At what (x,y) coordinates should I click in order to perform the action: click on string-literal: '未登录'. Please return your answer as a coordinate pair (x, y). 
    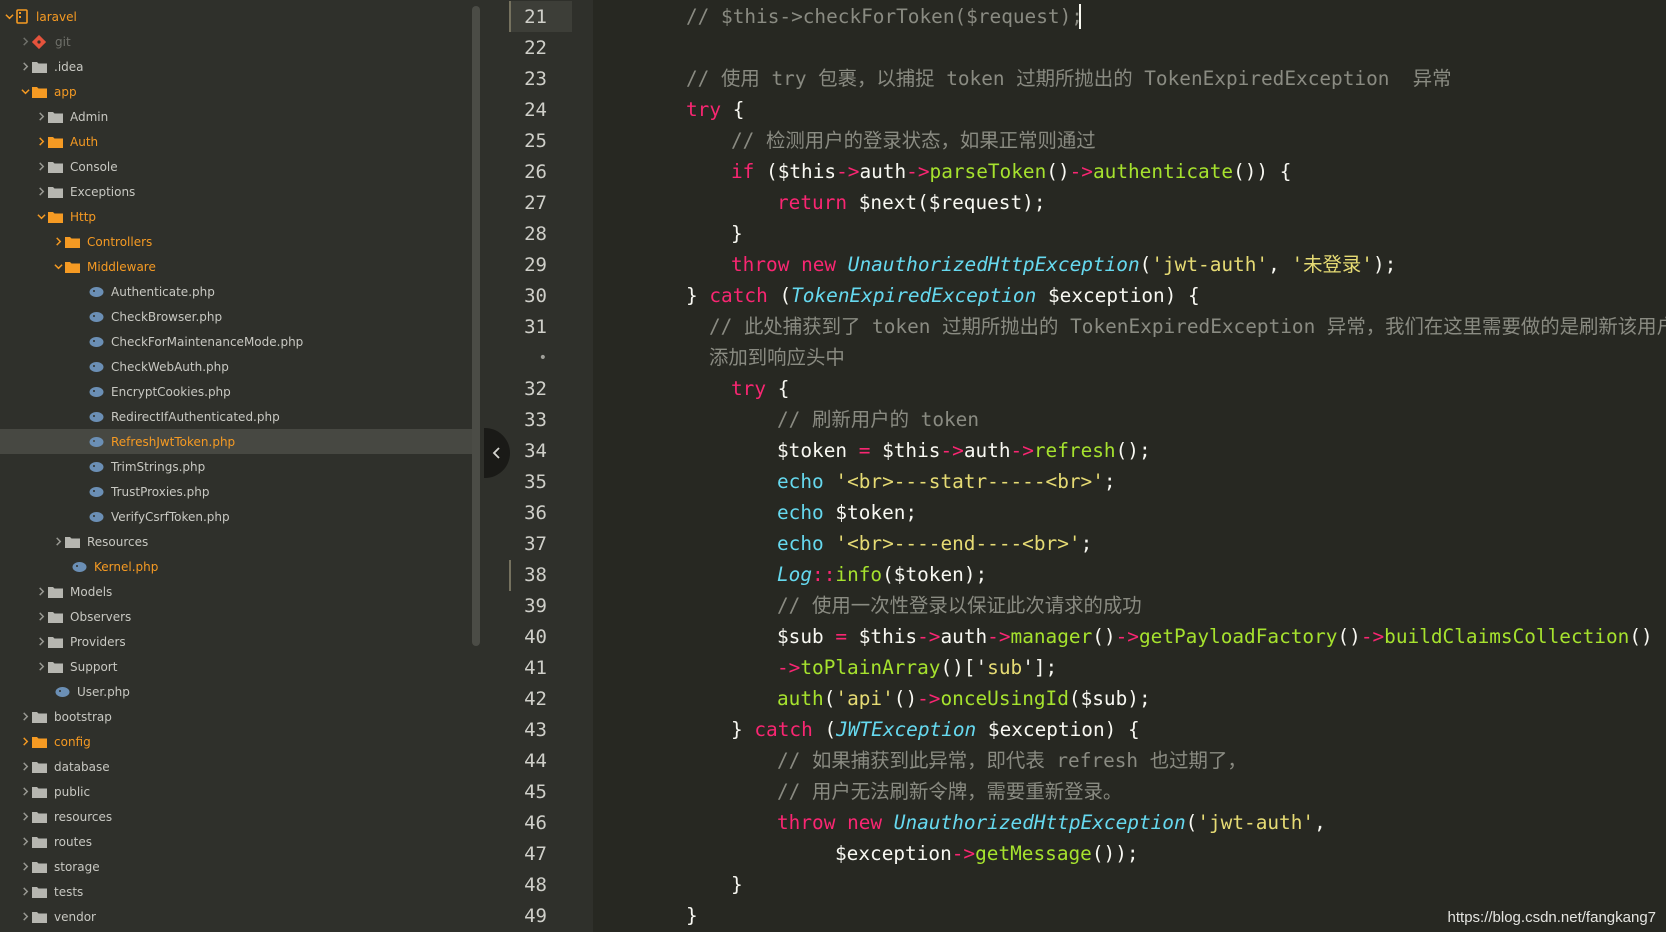
    Looking at the image, I should click on (1332, 264).